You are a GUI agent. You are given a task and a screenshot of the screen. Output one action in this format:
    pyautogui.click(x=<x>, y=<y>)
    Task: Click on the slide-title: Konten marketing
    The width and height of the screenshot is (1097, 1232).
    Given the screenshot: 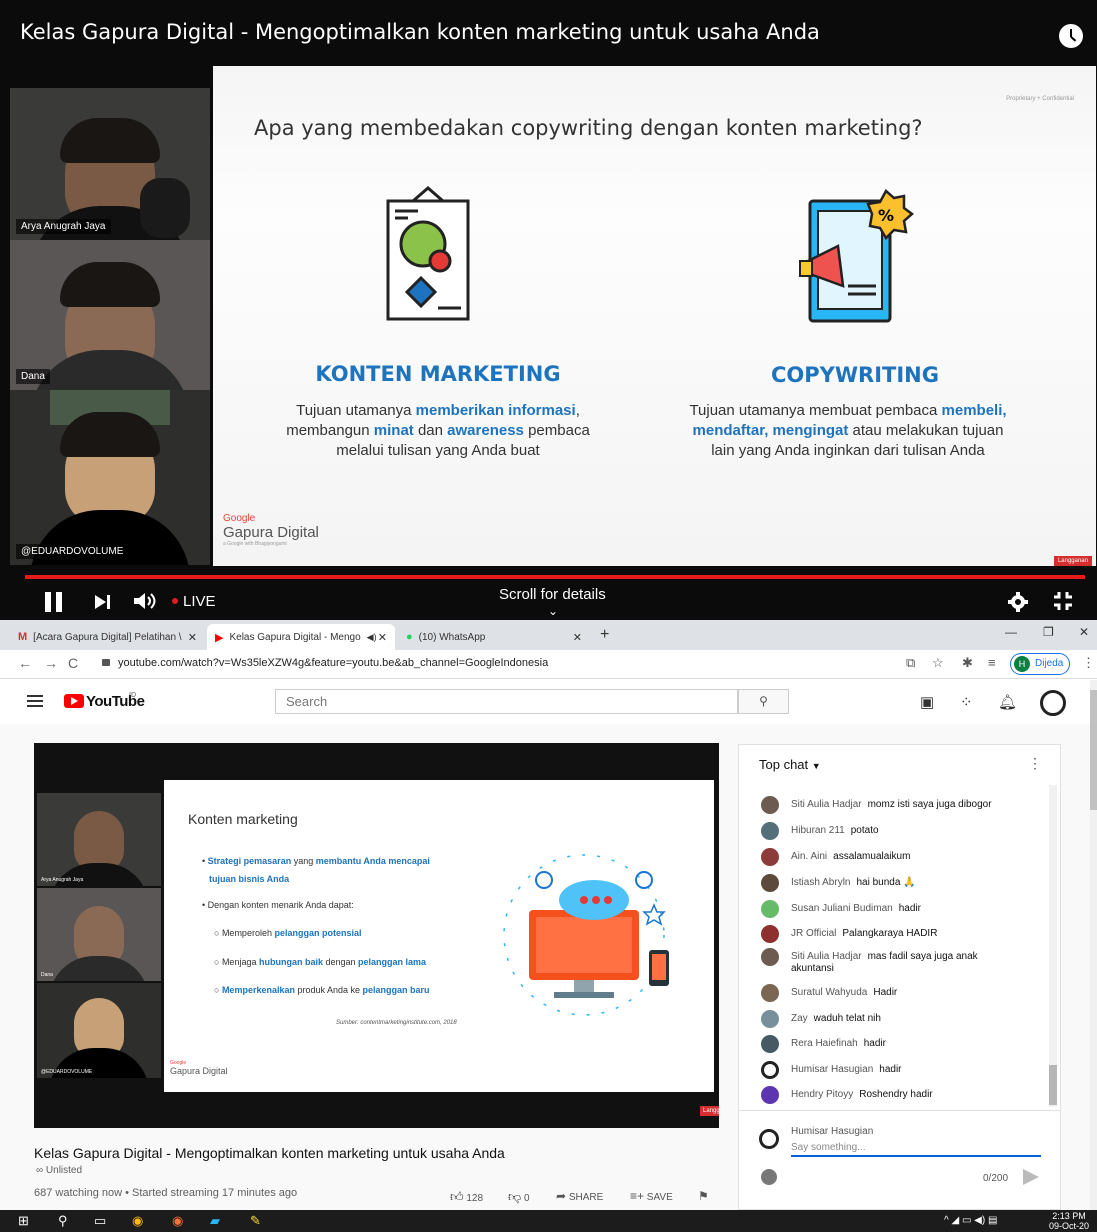 What is the action you would take?
    pyautogui.click(x=243, y=819)
    